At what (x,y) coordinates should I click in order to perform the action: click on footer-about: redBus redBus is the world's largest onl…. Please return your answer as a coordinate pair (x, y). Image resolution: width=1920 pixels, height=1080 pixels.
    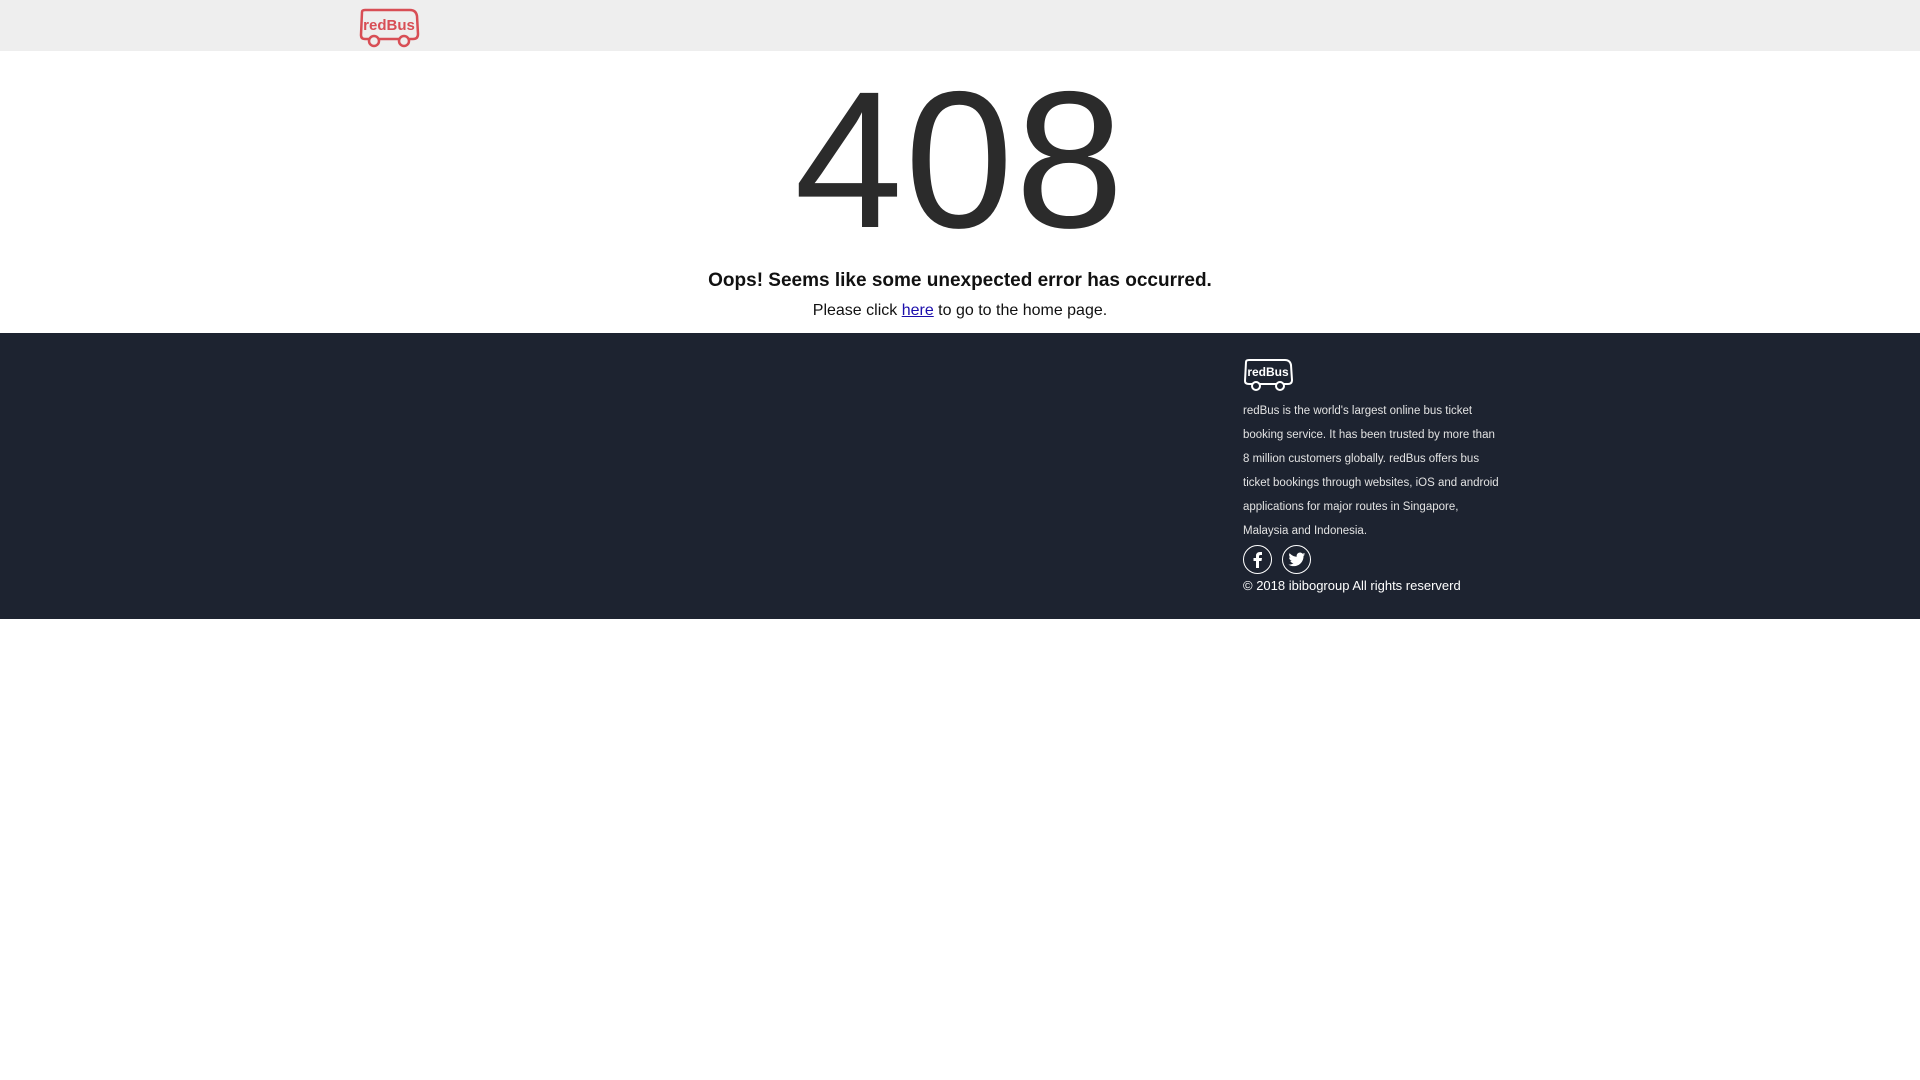
    Looking at the image, I should click on (1373, 476).